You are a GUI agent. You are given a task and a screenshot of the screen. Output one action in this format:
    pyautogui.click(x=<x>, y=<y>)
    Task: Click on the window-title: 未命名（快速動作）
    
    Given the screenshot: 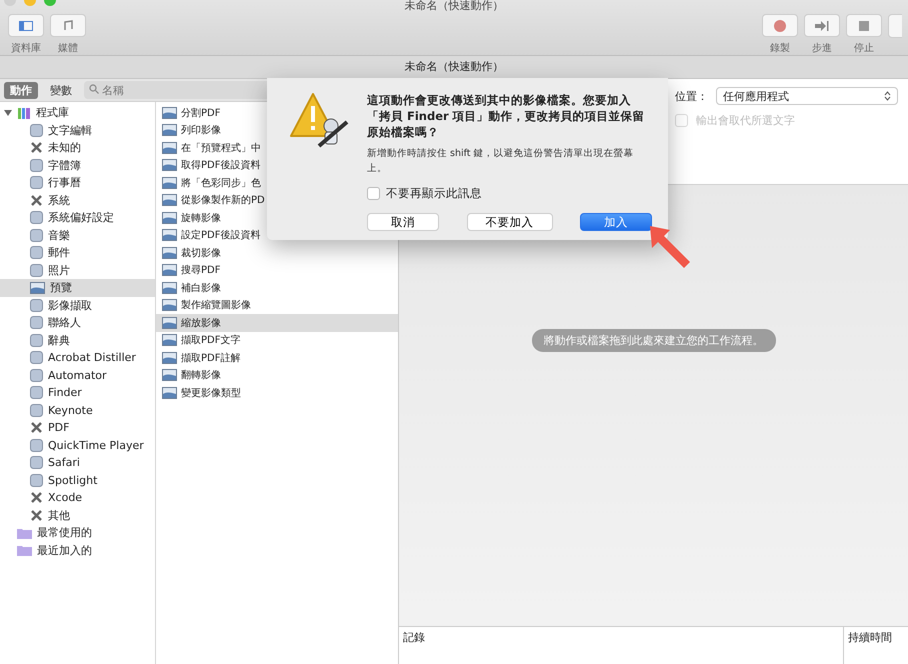 What is the action you would take?
    pyautogui.click(x=454, y=6)
    